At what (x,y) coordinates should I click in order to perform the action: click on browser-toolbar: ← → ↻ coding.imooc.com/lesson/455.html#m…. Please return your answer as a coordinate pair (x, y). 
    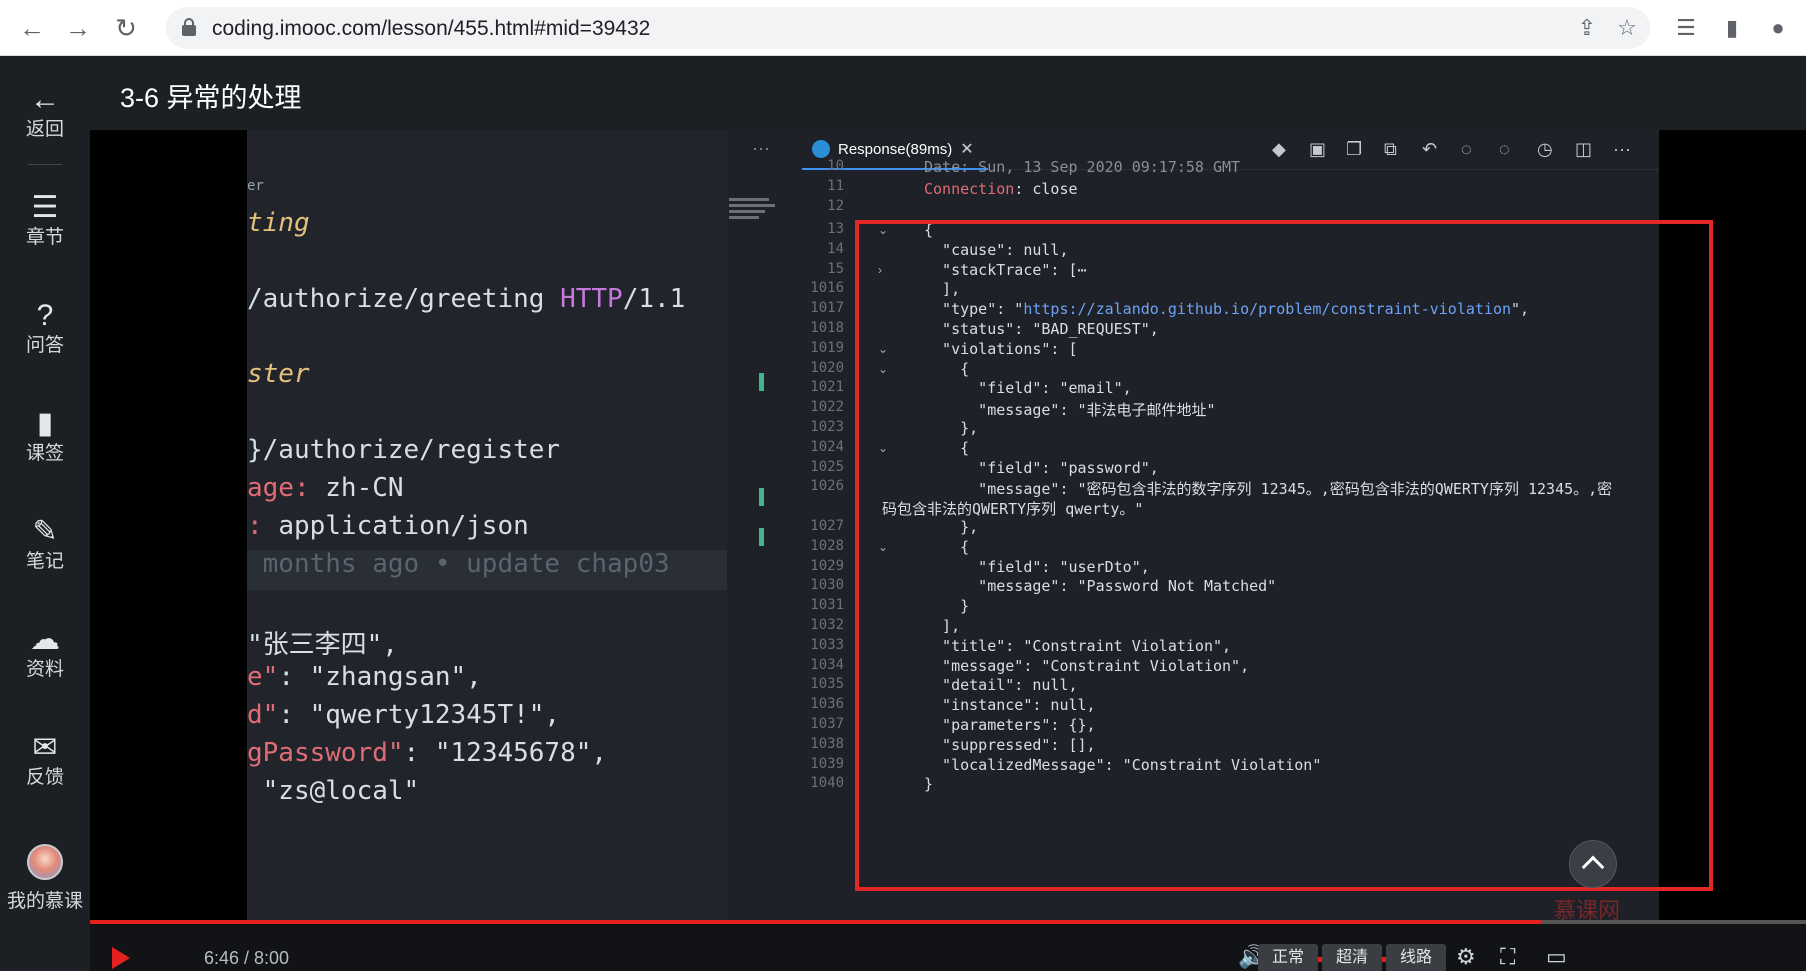
    Looking at the image, I should click on (903, 28).